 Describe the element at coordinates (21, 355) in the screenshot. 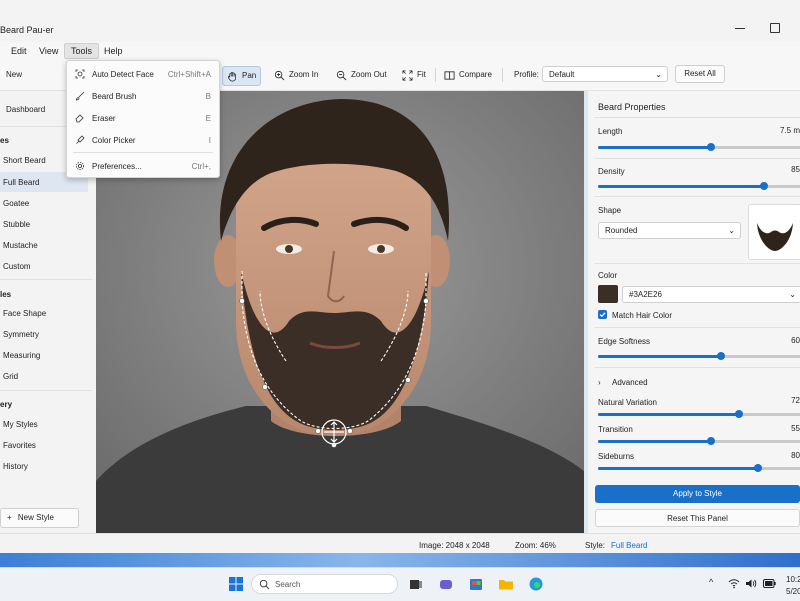

I see `sidebar-item-measuring: Measuring` at that location.